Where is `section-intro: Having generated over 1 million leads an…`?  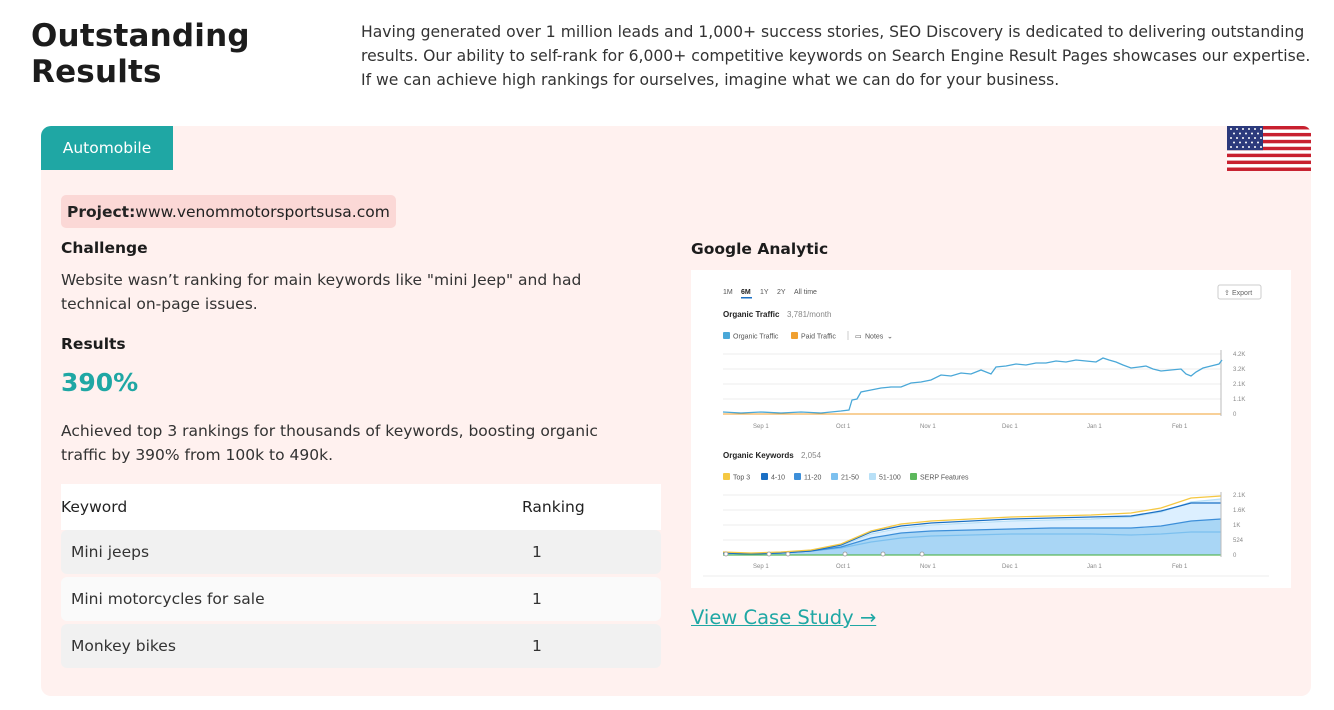 section-intro: Having generated over 1 million leads an… is located at coordinates (836, 56).